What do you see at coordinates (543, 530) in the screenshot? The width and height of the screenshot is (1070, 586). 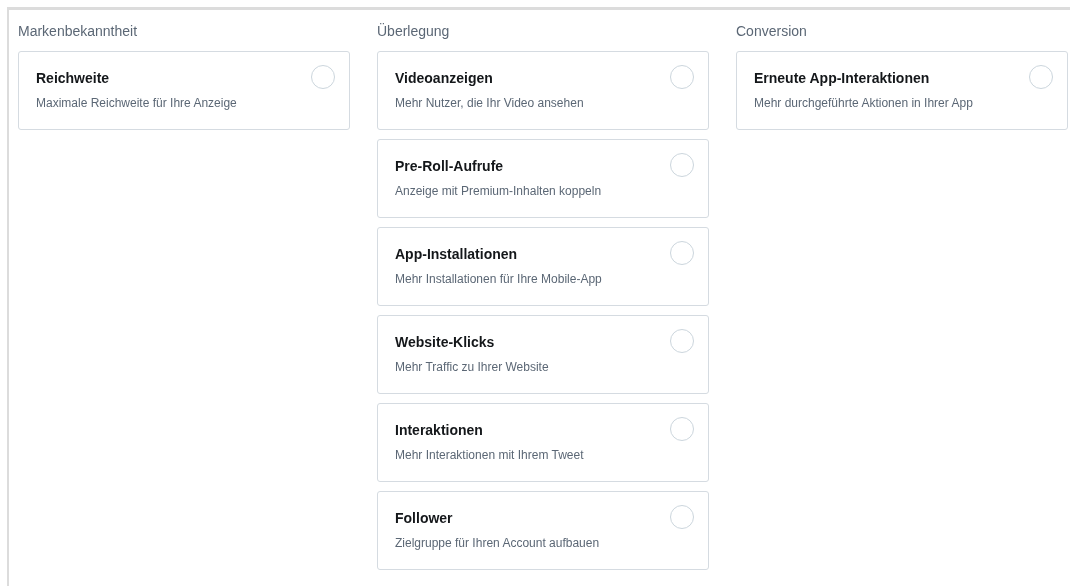 I see `objective-card: Follower Zielgruppe für Ihren Account aufbauen` at bounding box center [543, 530].